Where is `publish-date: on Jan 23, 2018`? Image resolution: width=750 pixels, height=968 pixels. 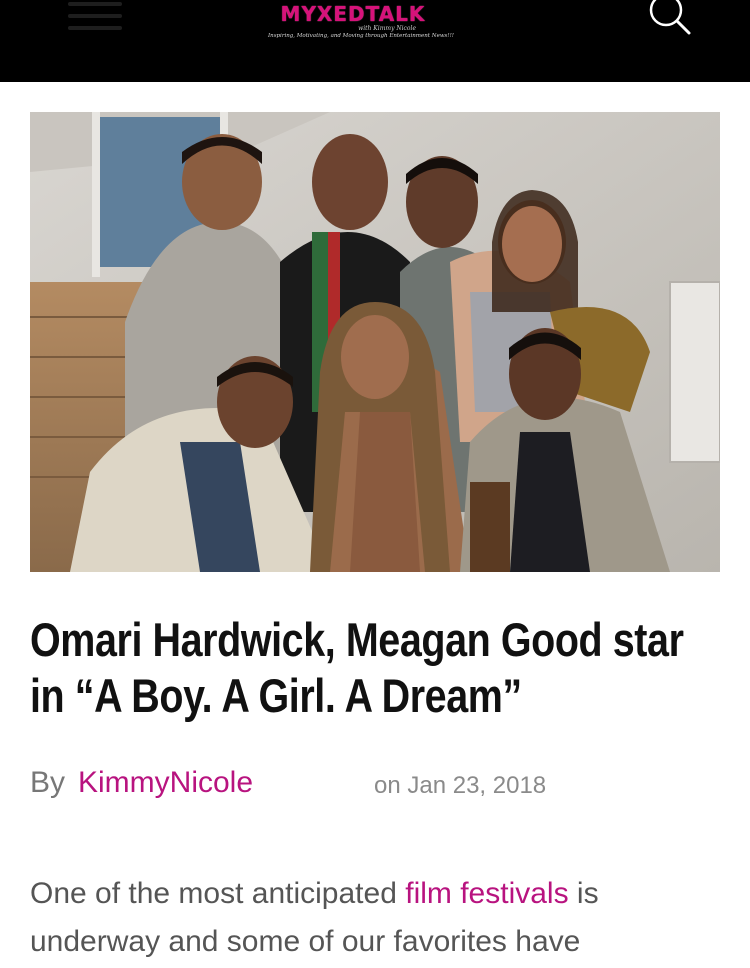 publish-date: on Jan 23, 2018 is located at coordinates (460, 785).